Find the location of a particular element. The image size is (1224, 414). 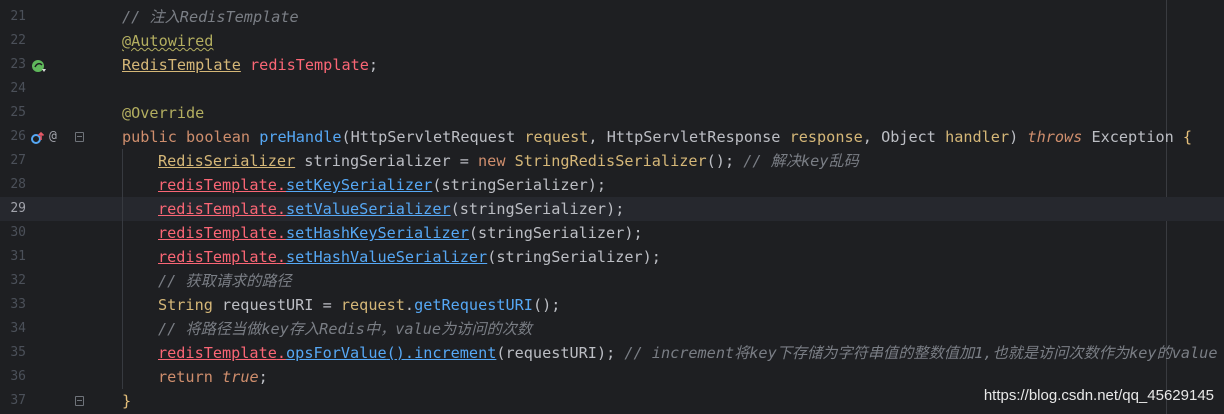

code-line: 36 return true; is located at coordinates (612, 377).